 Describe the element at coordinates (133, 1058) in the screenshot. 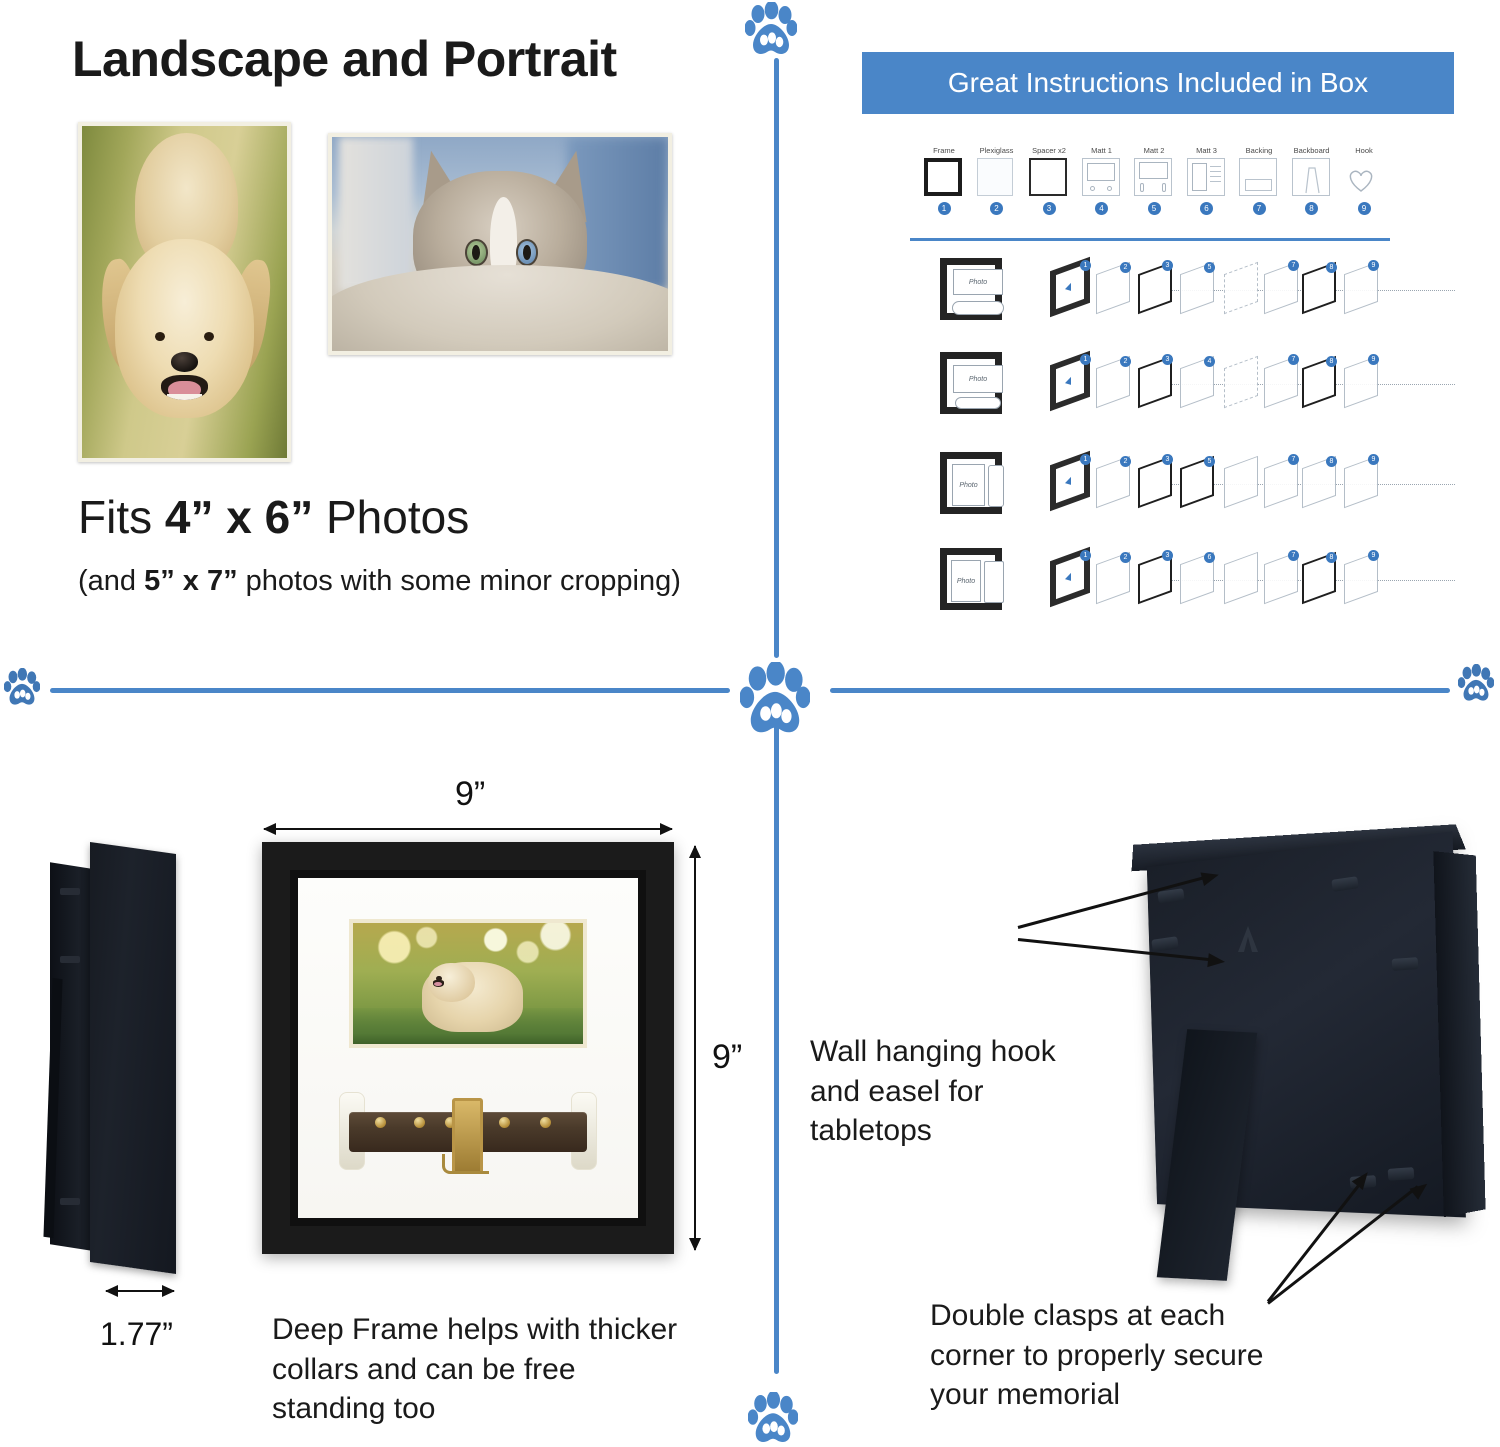

I see `frame-depth-body` at that location.